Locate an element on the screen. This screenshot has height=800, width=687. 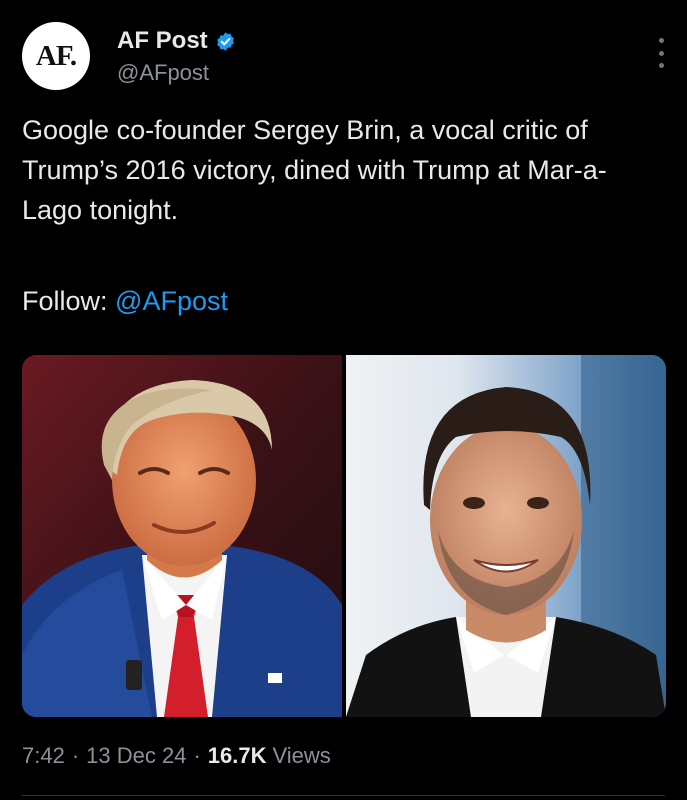
post-time: 7:42 is located at coordinates (43, 756).